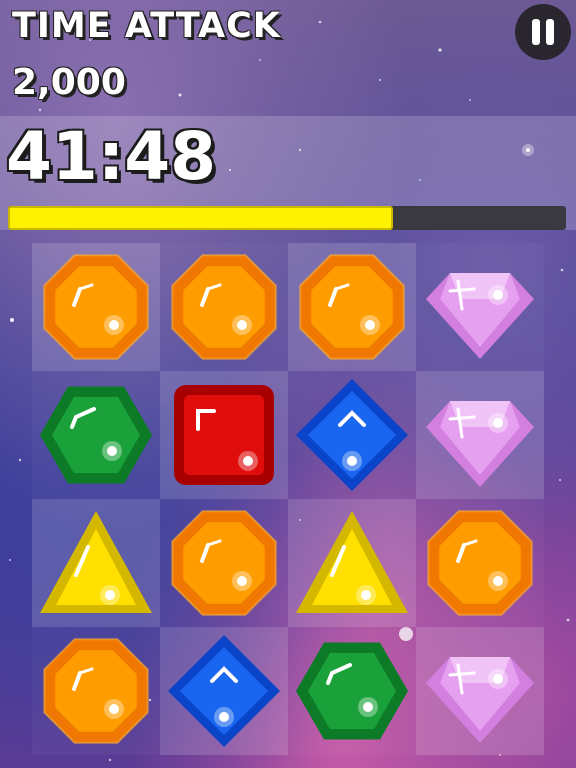 This screenshot has width=576, height=768. I want to click on time-progress-fill, so click(201, 218).